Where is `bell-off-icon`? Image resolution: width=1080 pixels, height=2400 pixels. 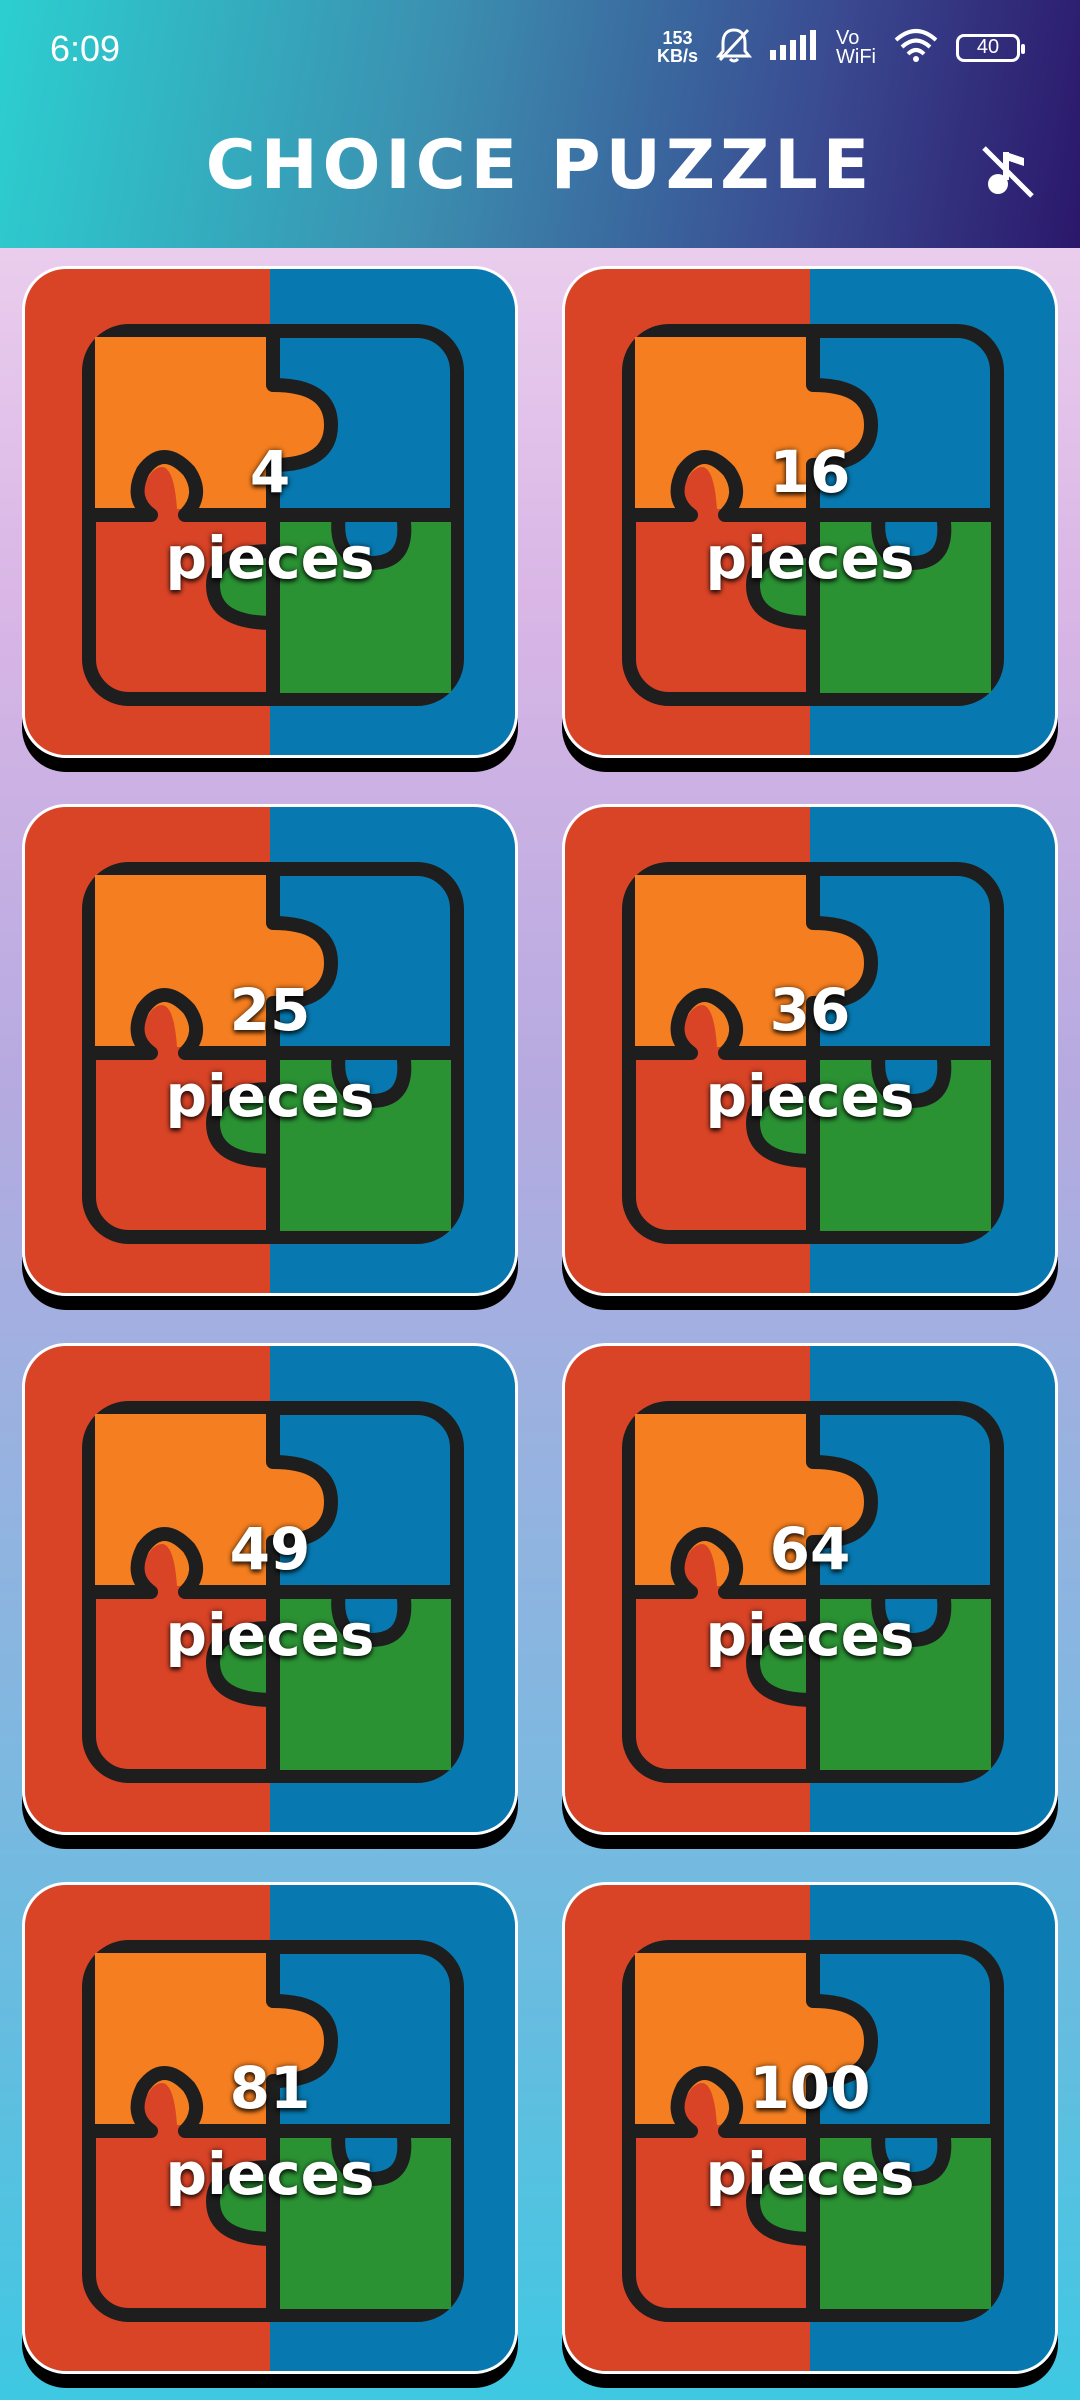
bell-off-icon is located at coordinates (734, 47).